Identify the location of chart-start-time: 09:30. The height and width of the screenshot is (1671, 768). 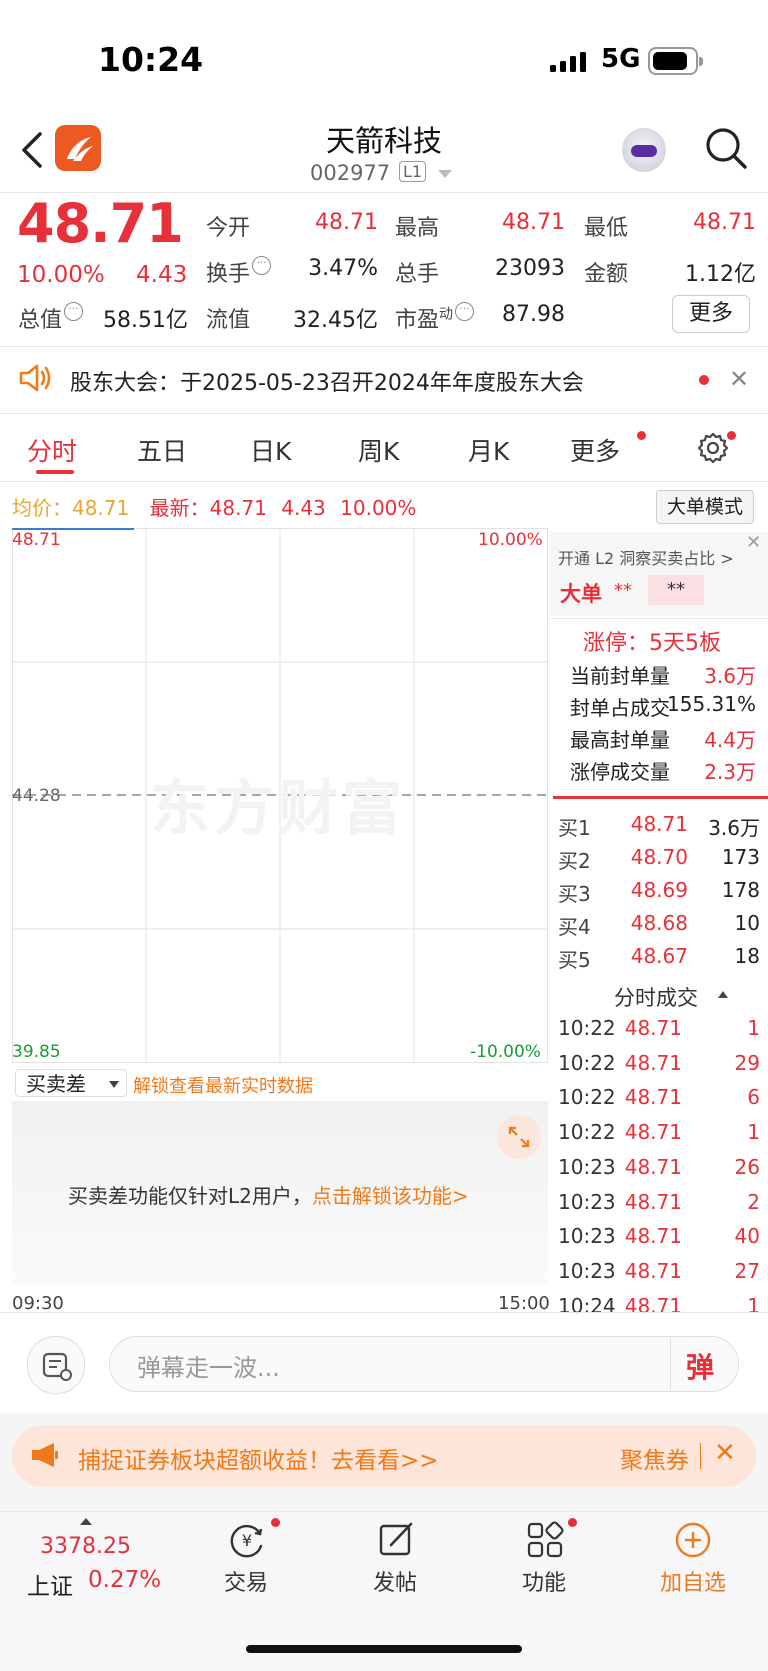
(38, 1303).